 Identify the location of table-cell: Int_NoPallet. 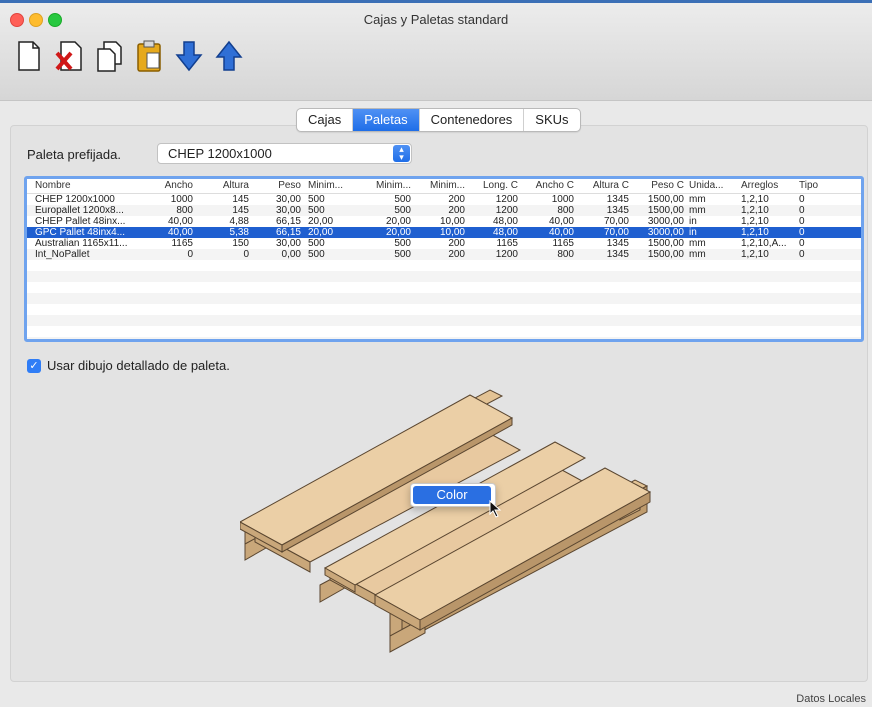
(62, 254).